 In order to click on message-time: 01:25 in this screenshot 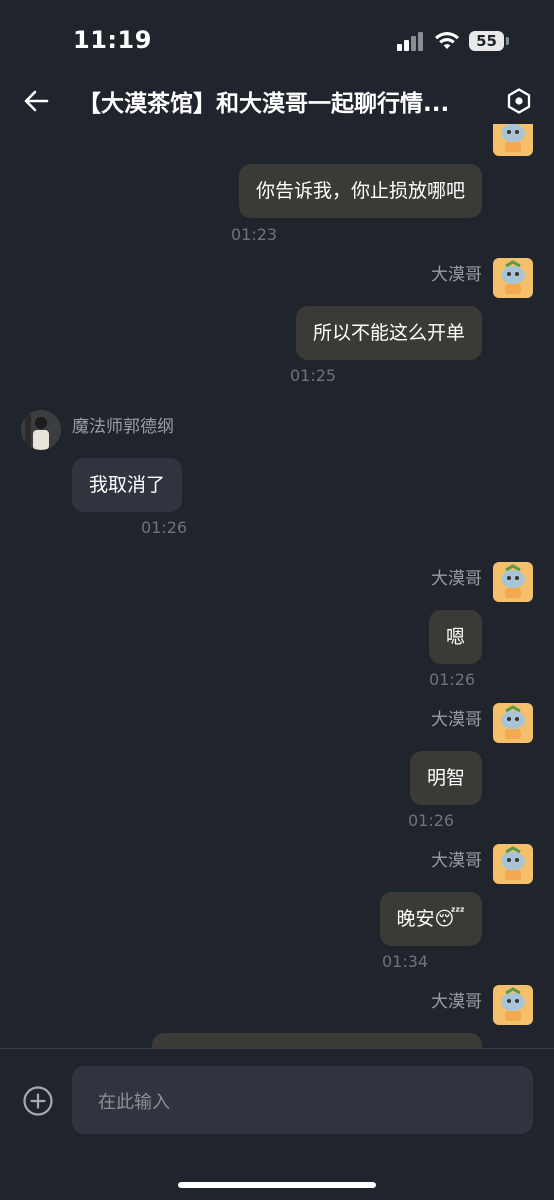, I will do `click(313, 375)`.